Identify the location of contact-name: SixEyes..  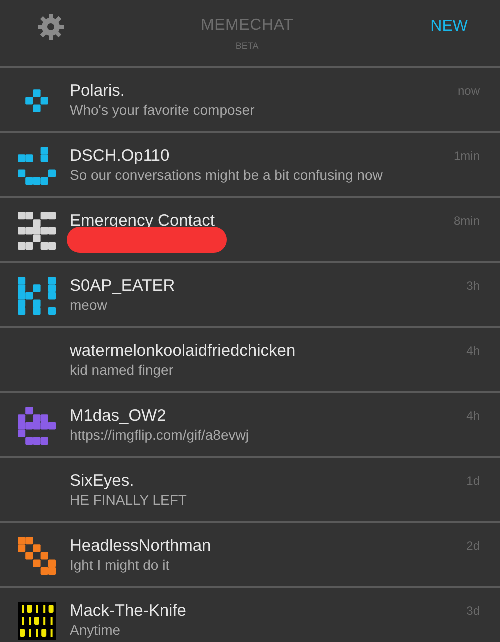
(103, 481).